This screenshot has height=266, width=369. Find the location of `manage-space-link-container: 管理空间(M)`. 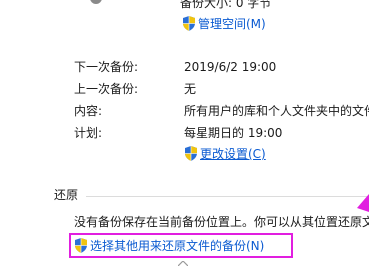

manage-space-link-container: 管理空间(M) is located at coordinates (224, 24).